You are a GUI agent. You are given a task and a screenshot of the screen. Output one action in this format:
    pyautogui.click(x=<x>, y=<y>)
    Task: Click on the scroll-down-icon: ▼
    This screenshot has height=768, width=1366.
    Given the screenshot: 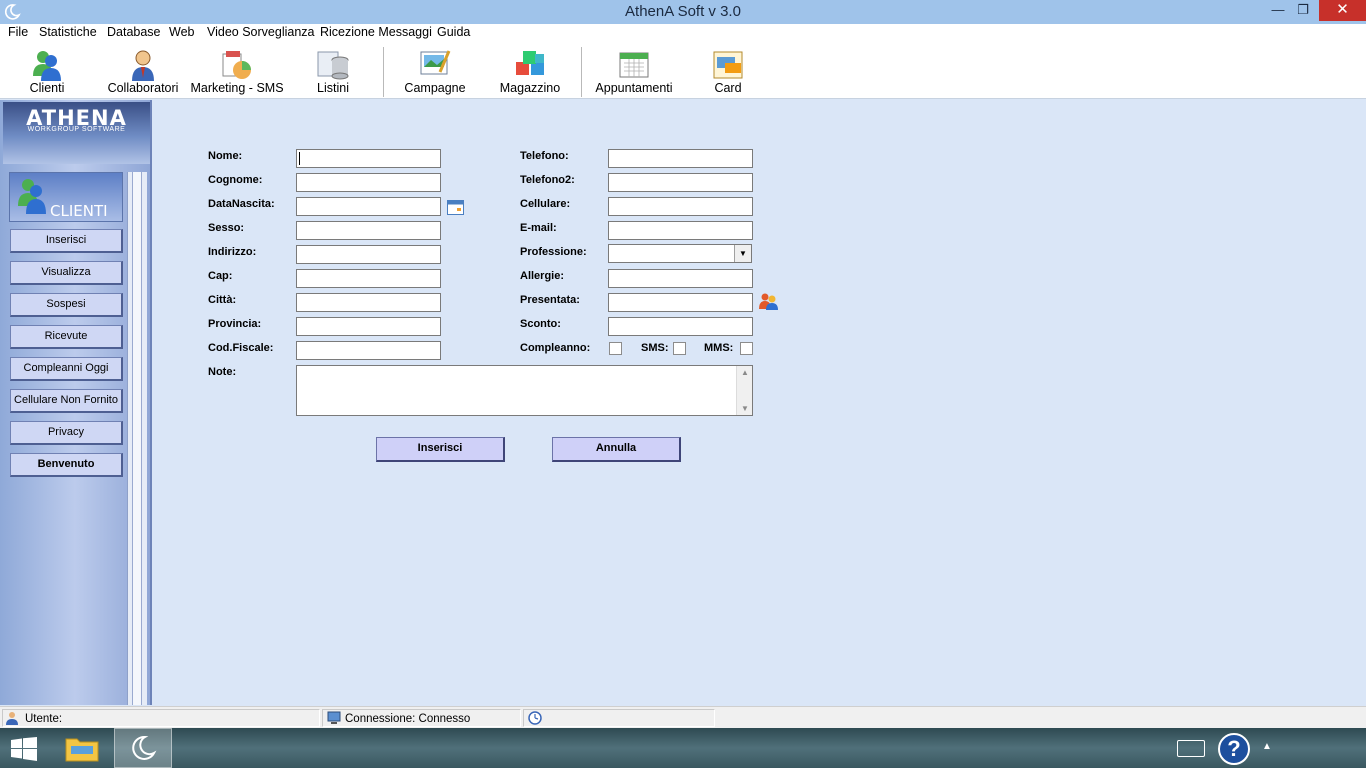 What is the action you would take?
    pyautogui.click(x=745, y=408)
    